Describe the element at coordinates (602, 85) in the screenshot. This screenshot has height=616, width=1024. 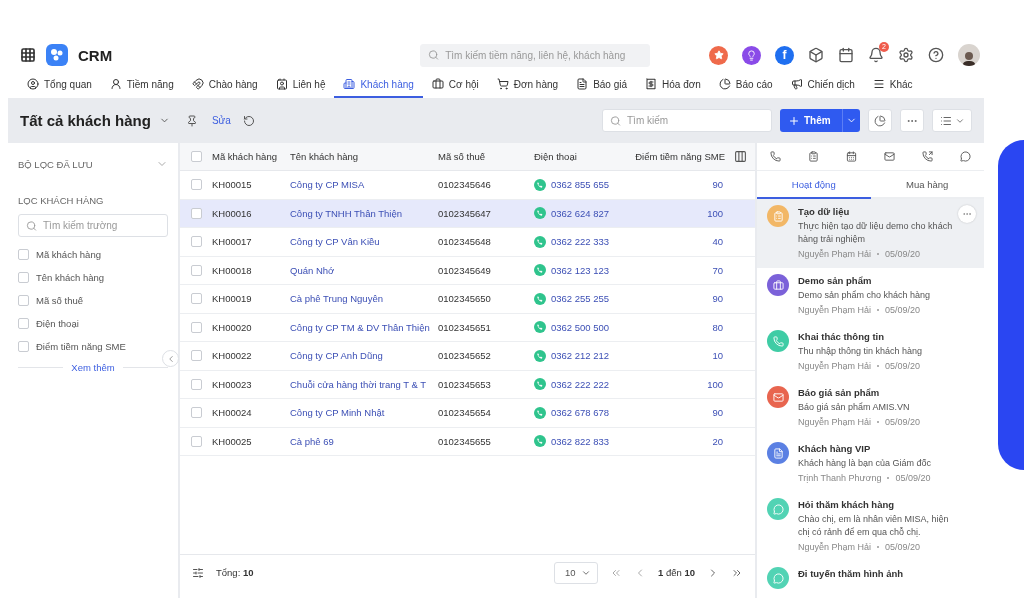
I see `nav-tab: Báo giá` at that location.